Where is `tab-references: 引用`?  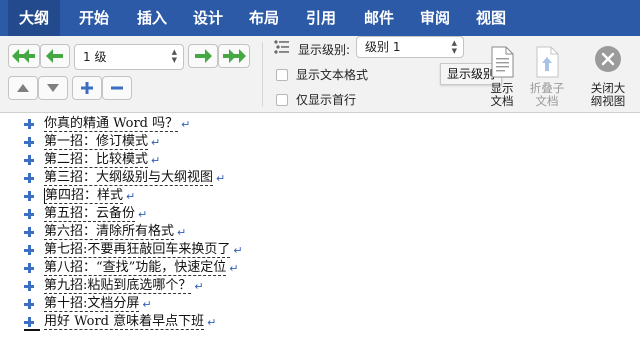
tab-references: 引用 is located at coordinates (321, 18).